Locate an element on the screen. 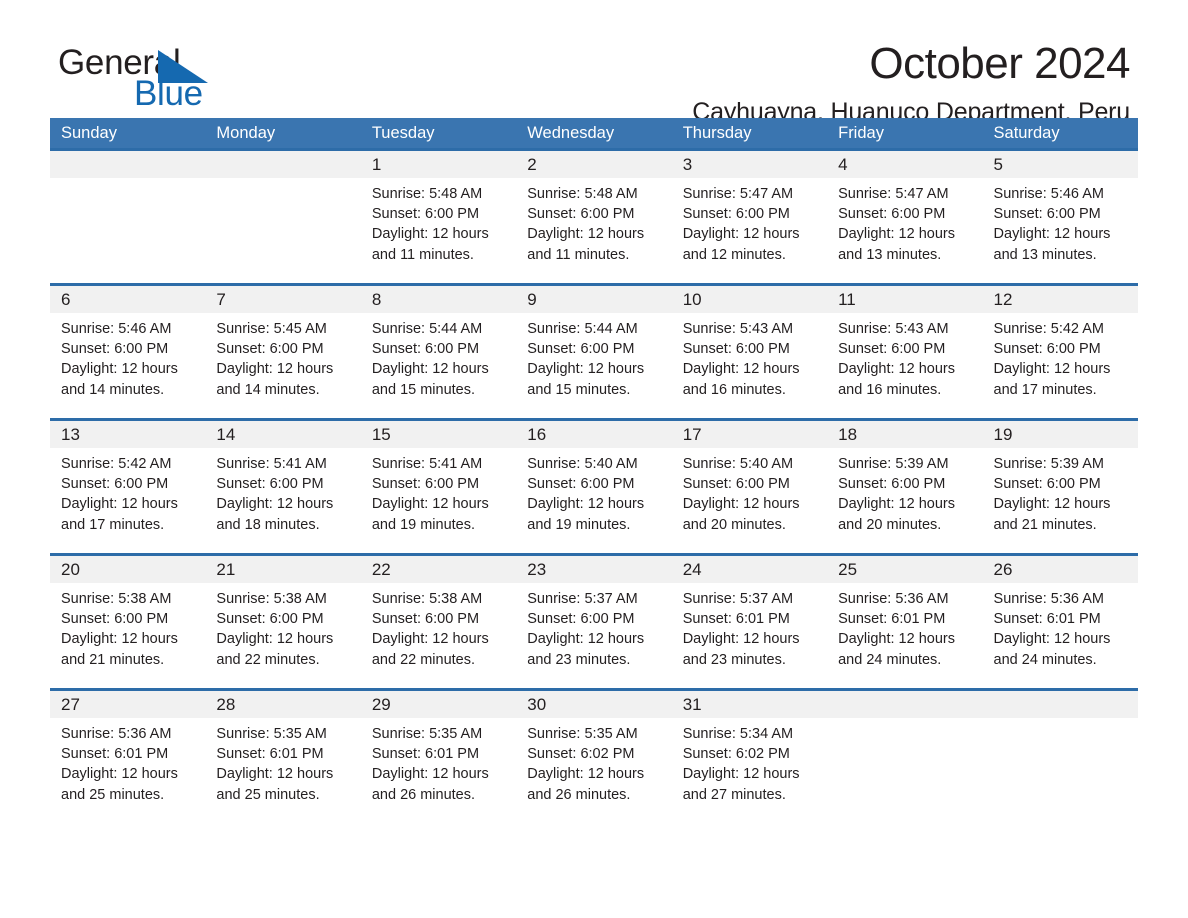 Image resolution: width=1188 pixels, height=918 pixels. daylight-text-line2: and 13 minutes. is located at coordinates (890, 254).